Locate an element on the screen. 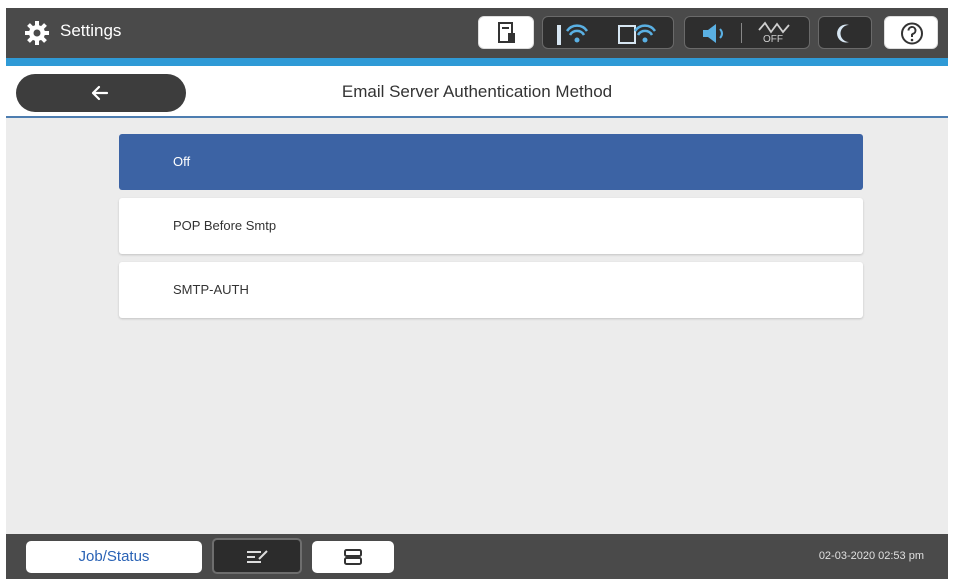 The image size is (954, 579). datetime-display: 02-03-2020 02:53 pm is located at coordinates (871, 556).